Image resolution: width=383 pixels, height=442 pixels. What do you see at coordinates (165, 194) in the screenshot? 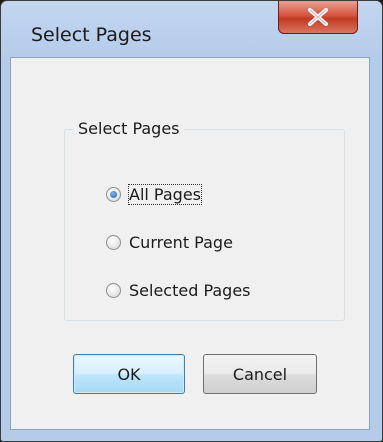
I see `radio-label: All Pages` at bounding box center [165, 194].